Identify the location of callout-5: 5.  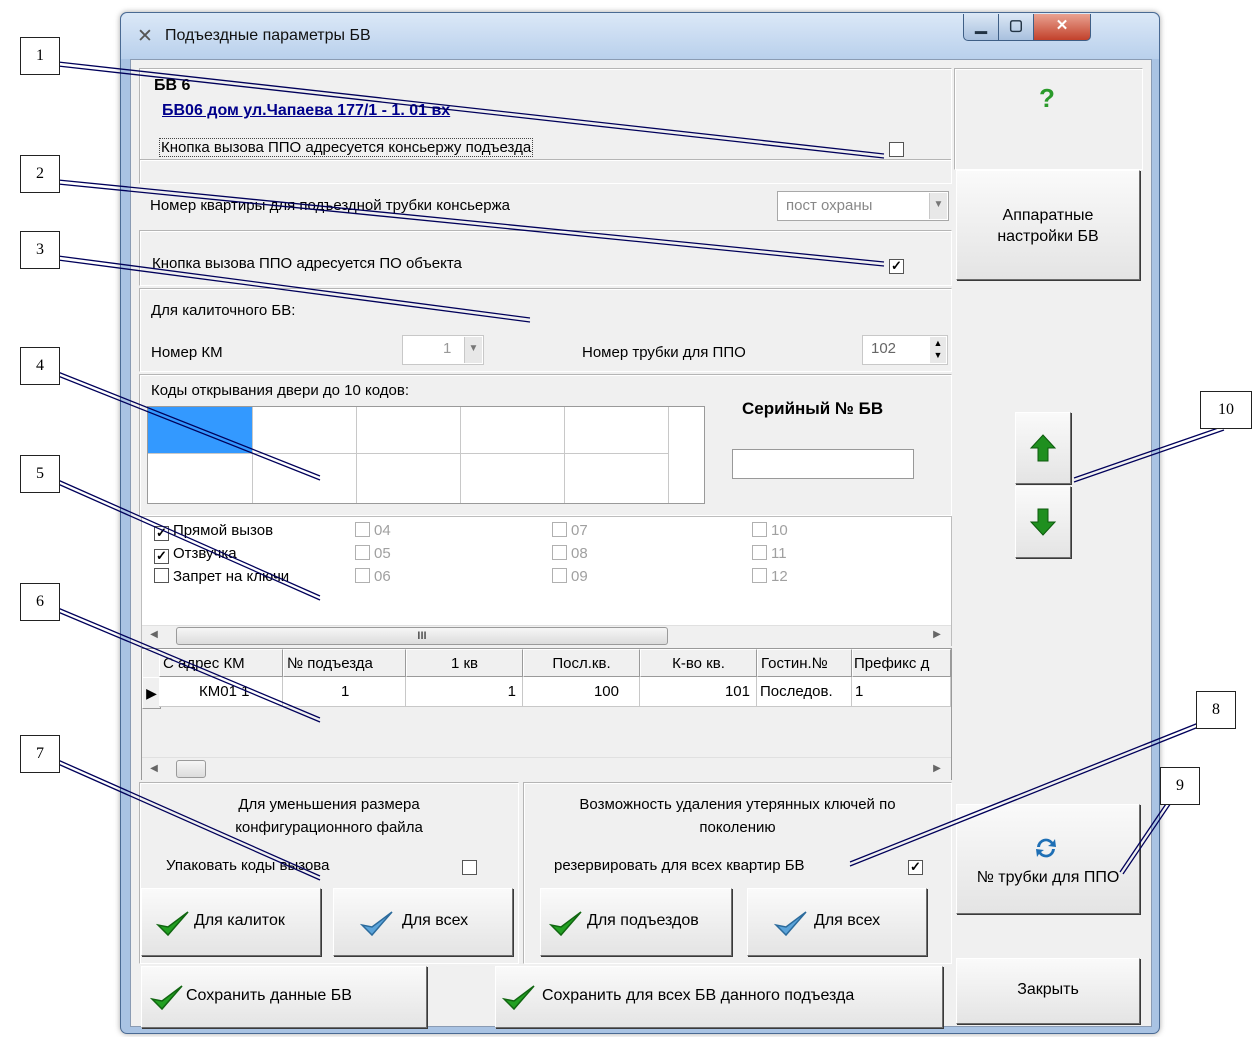
(40, 474).